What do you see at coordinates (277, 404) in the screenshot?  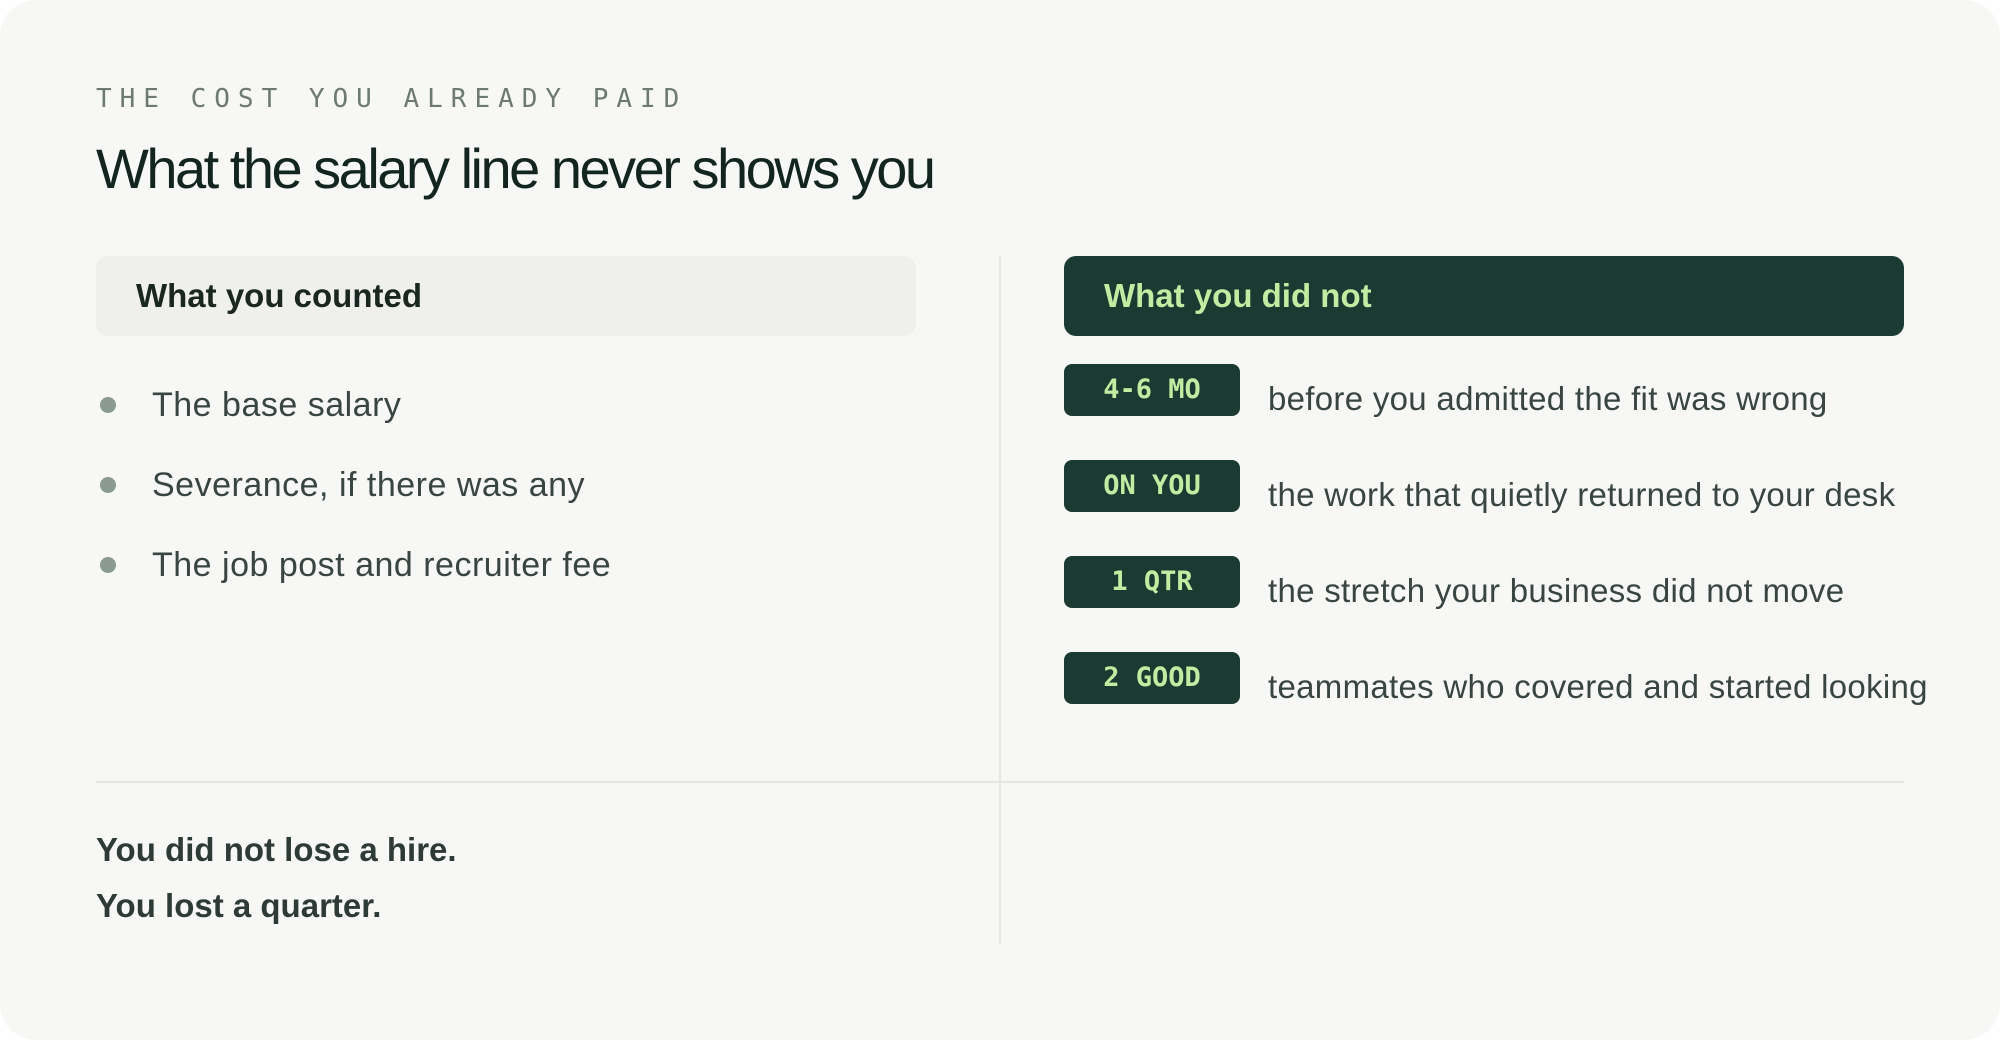 I see `list-item-label: The base salary` at bounding box center [277, 404].